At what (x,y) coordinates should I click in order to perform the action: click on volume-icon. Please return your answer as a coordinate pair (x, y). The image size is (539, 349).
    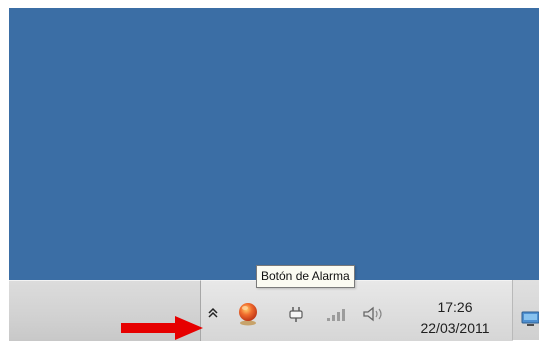
    Looking at the image, I should click on (373, 314).